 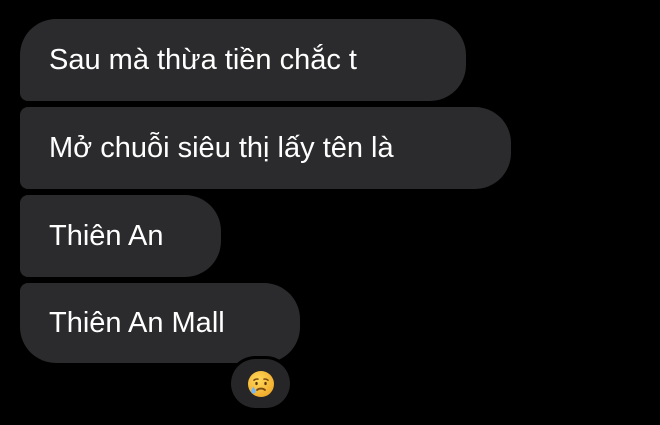 What do you see at coordinates (106, 235) in the screenshot?
I see `message-text: Thiên An` at bounding box center [106, 235].